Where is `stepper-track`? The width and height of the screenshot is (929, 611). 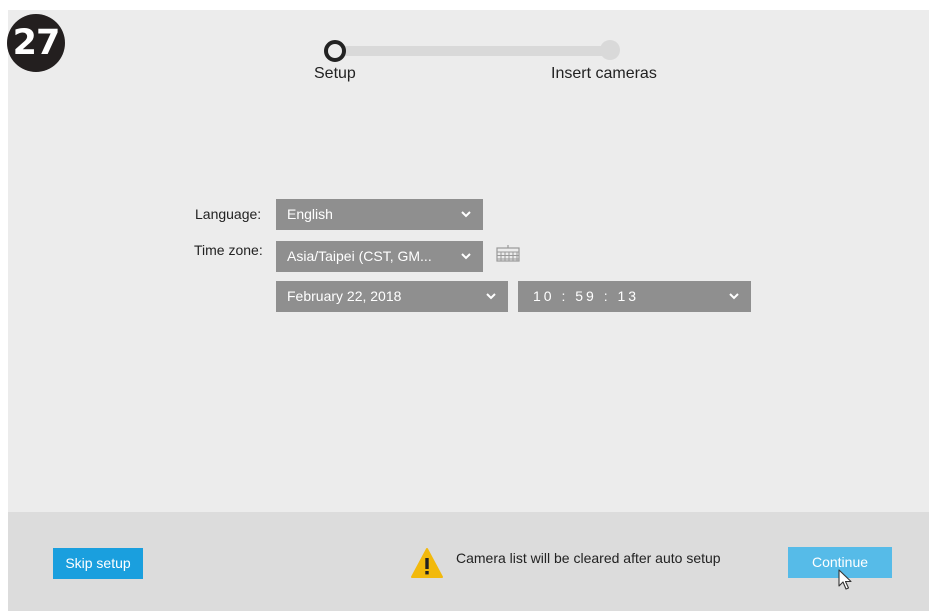 stepper-track is located at coordinates (475, 51).